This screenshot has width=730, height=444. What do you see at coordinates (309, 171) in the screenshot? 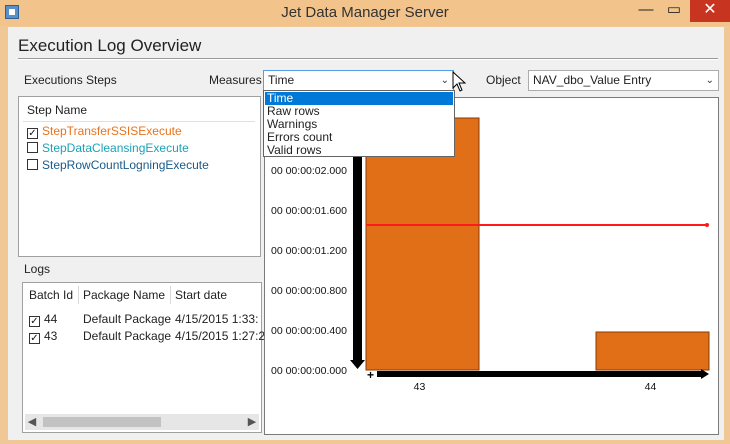
I see `y-tick-label: 00 00:00:02.000` at bounding box center [309, 171].